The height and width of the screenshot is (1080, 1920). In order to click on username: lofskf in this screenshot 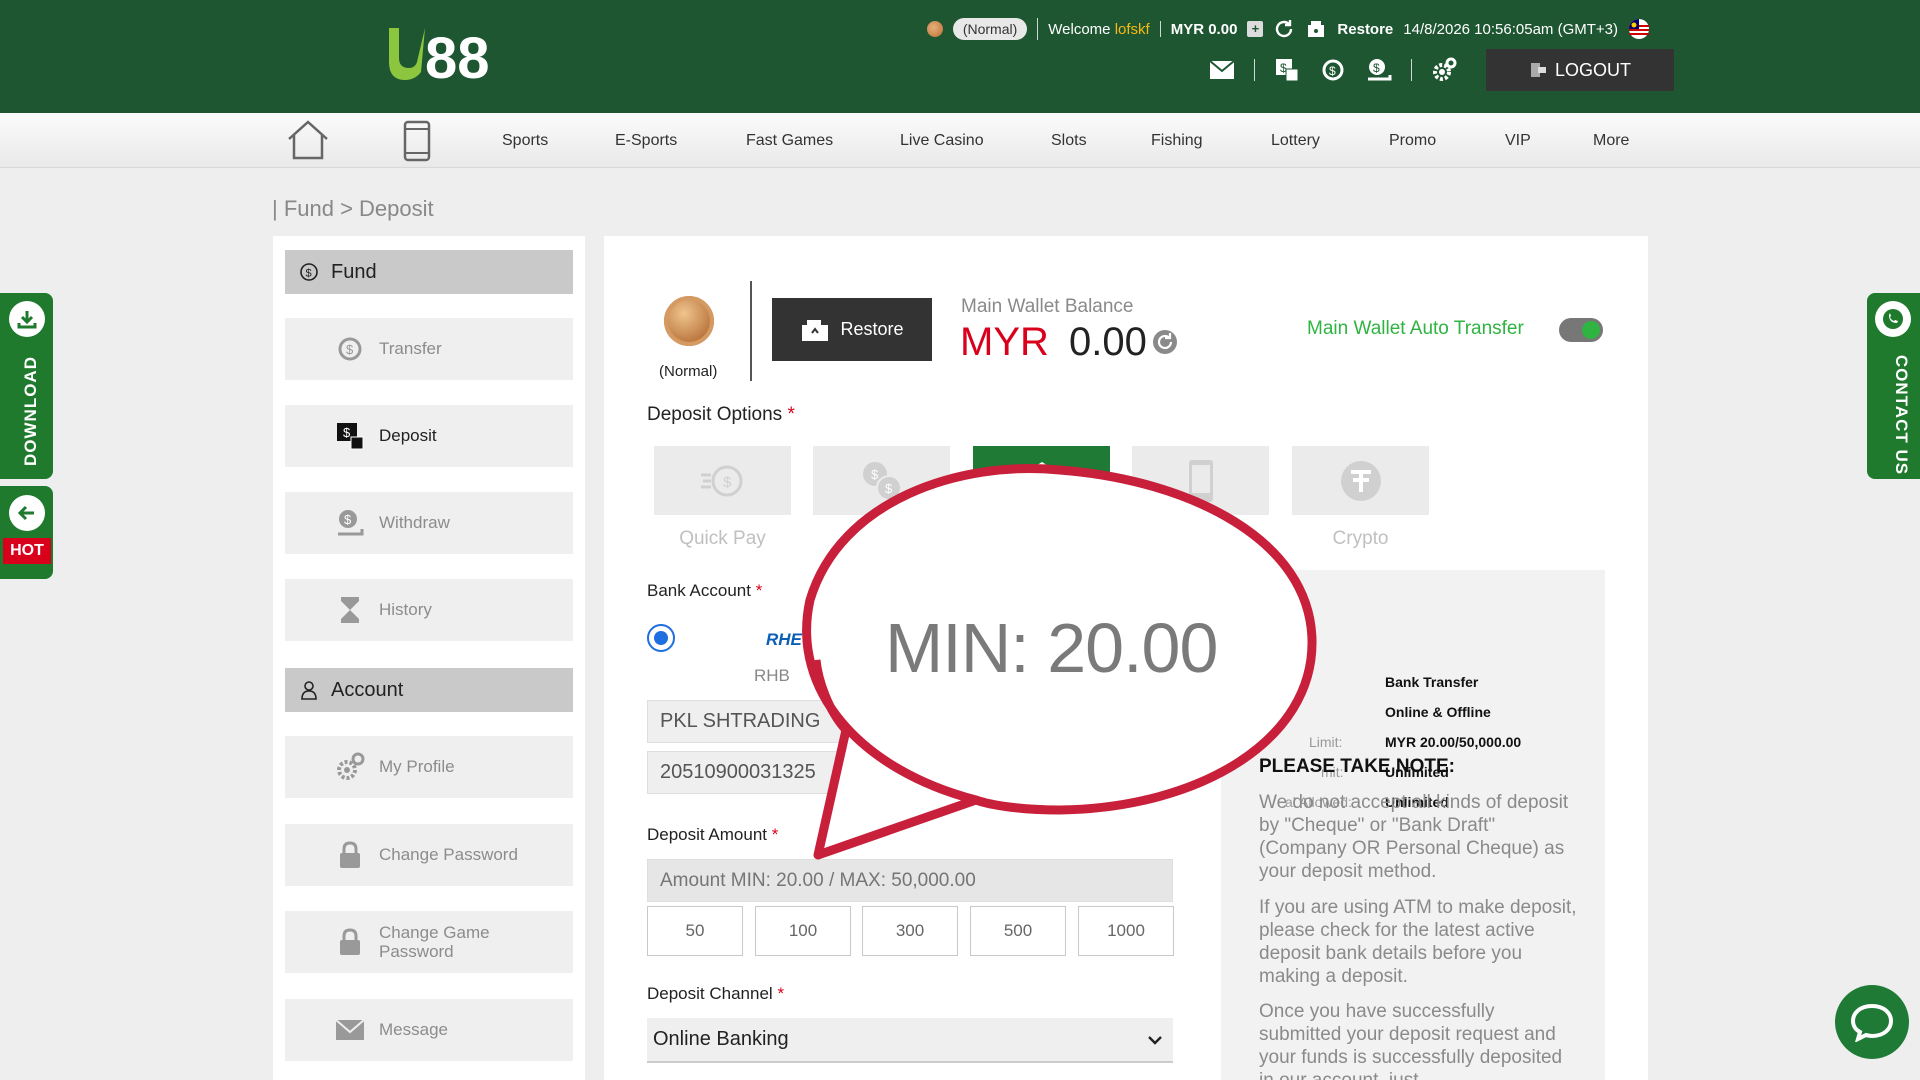, I will do `click(1132, 29)`.